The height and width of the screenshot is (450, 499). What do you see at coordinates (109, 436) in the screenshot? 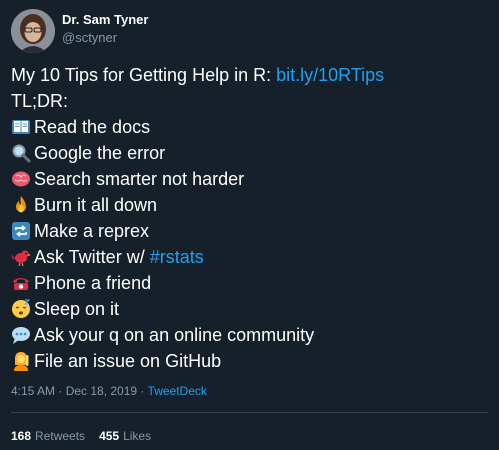
I see `likes-count: 455` at bounding box center [109, 436].